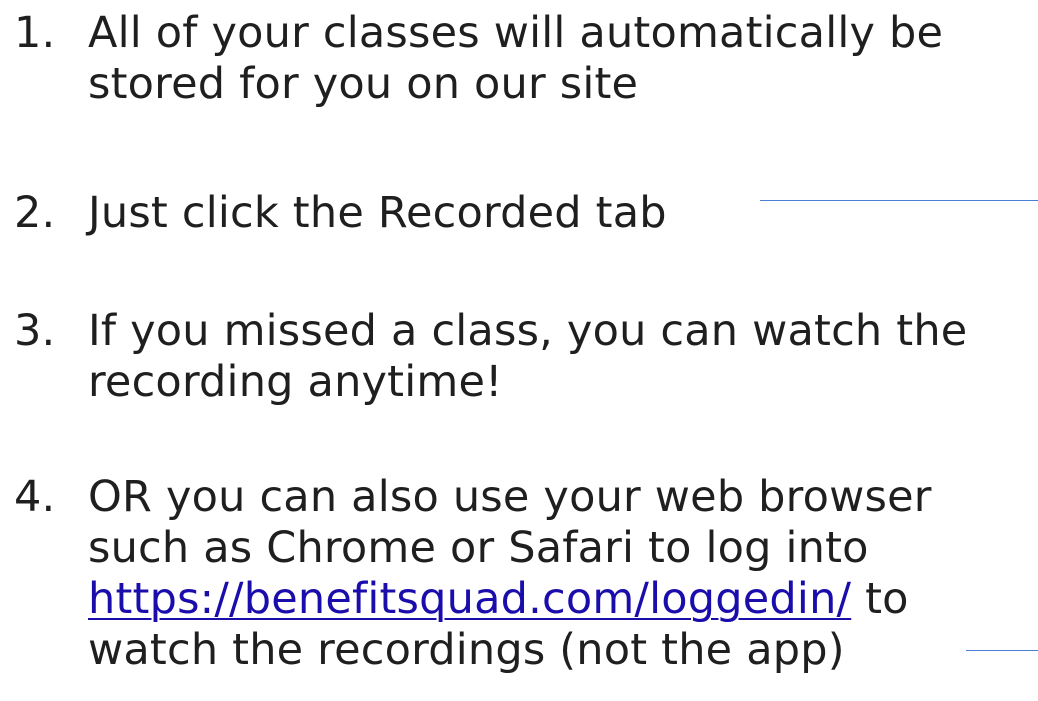 The width and height of the screenshot is (1038, 701). I want to click on item-text-line: such as Chrome or Safari to log into, so click(478, 548).